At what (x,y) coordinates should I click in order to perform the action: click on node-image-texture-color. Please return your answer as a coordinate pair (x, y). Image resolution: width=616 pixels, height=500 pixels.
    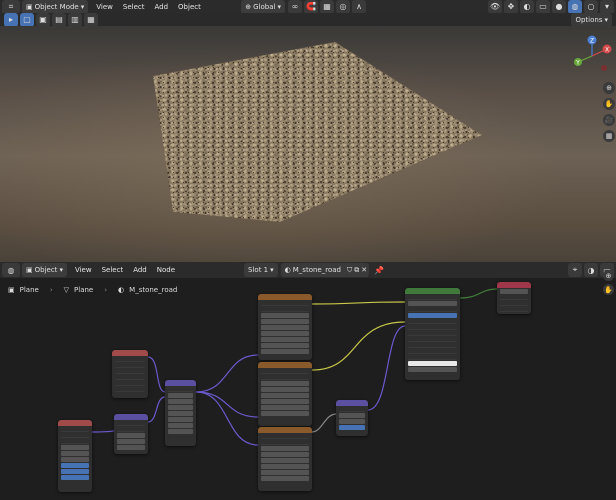
    Looking at the image, I should click on (285, 327).